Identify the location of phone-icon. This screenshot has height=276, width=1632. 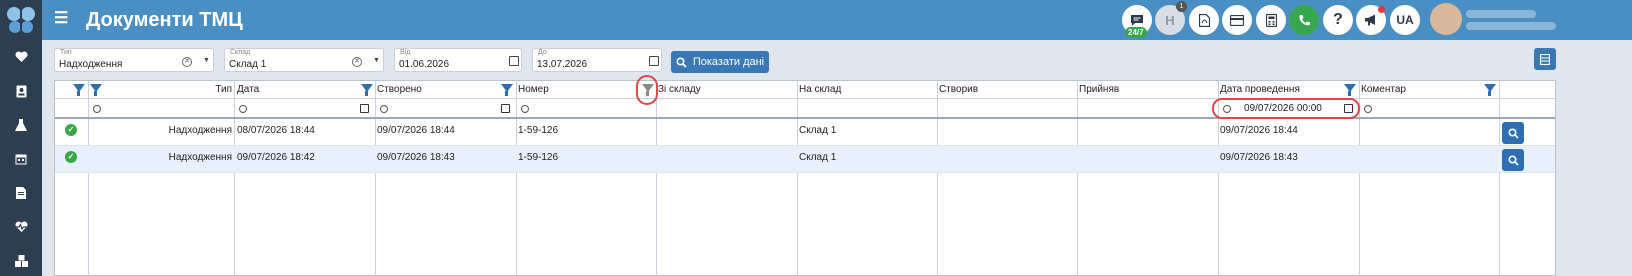
(1304, 20).